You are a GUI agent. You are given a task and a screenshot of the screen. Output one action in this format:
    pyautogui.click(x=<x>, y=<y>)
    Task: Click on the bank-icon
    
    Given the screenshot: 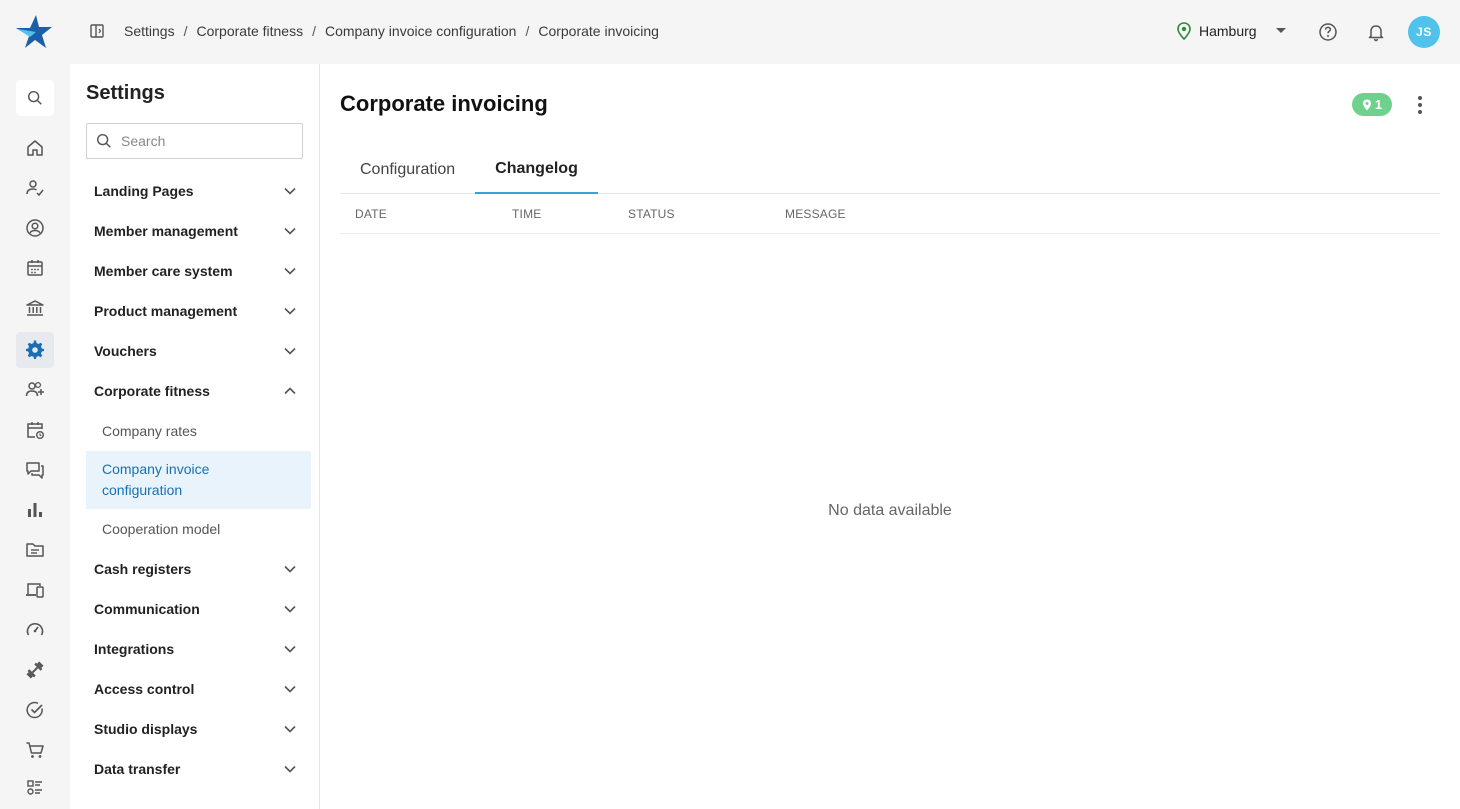 What is the action you would take?
    pyautogui.click(x=35, y=308)
    